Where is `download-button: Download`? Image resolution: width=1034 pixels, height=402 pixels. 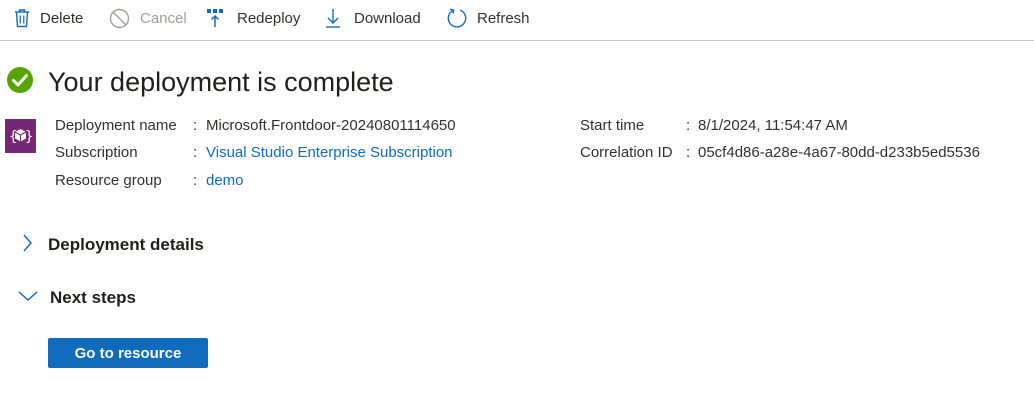
download-button: Download is located at coordinates (373, 18).